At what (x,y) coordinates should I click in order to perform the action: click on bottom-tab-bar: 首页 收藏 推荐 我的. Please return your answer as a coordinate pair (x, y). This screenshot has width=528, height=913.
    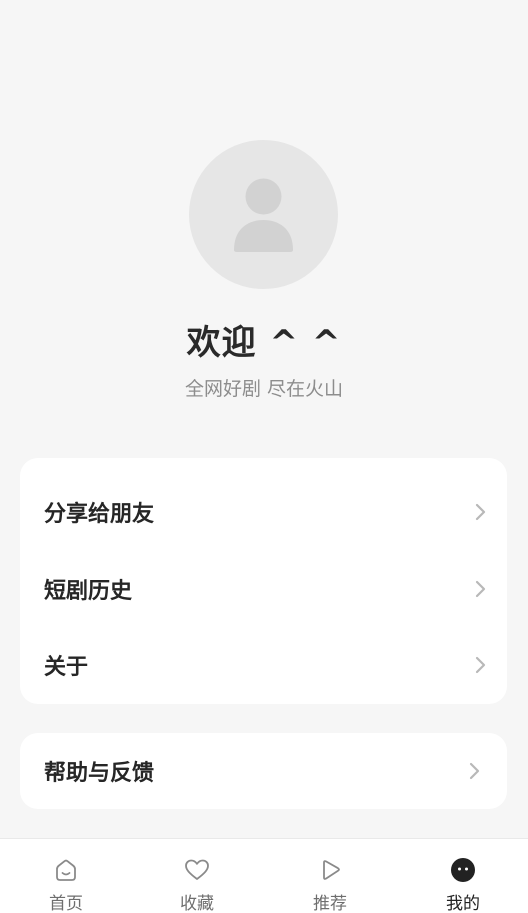
    Looking at the image, I should click on (264, 875).